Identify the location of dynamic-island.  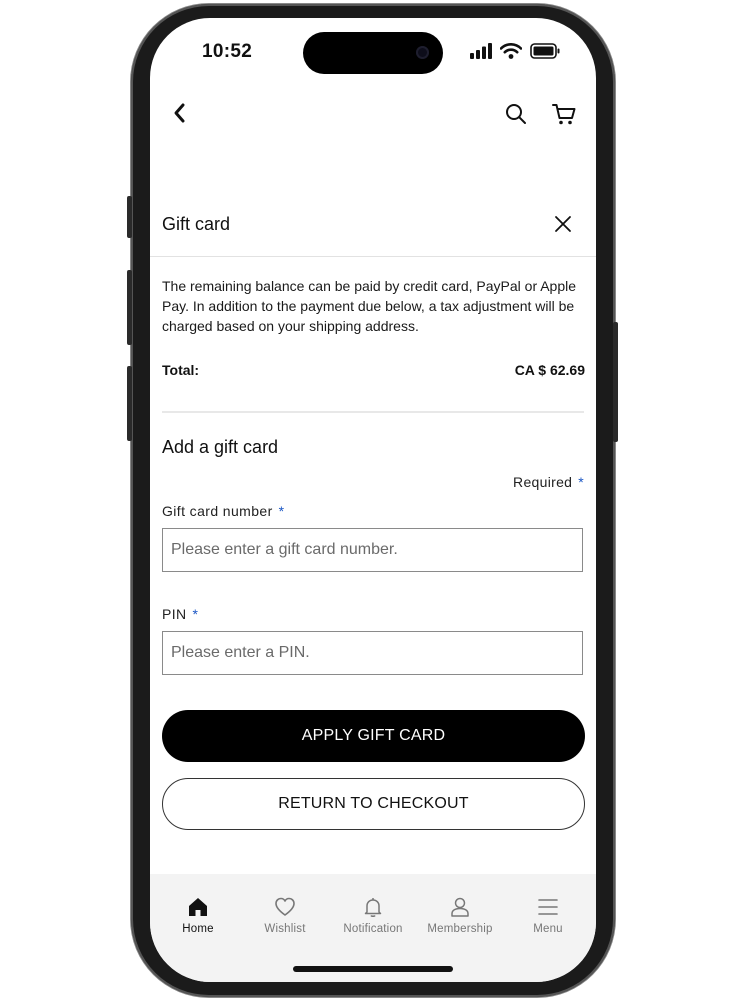
(373, 53).